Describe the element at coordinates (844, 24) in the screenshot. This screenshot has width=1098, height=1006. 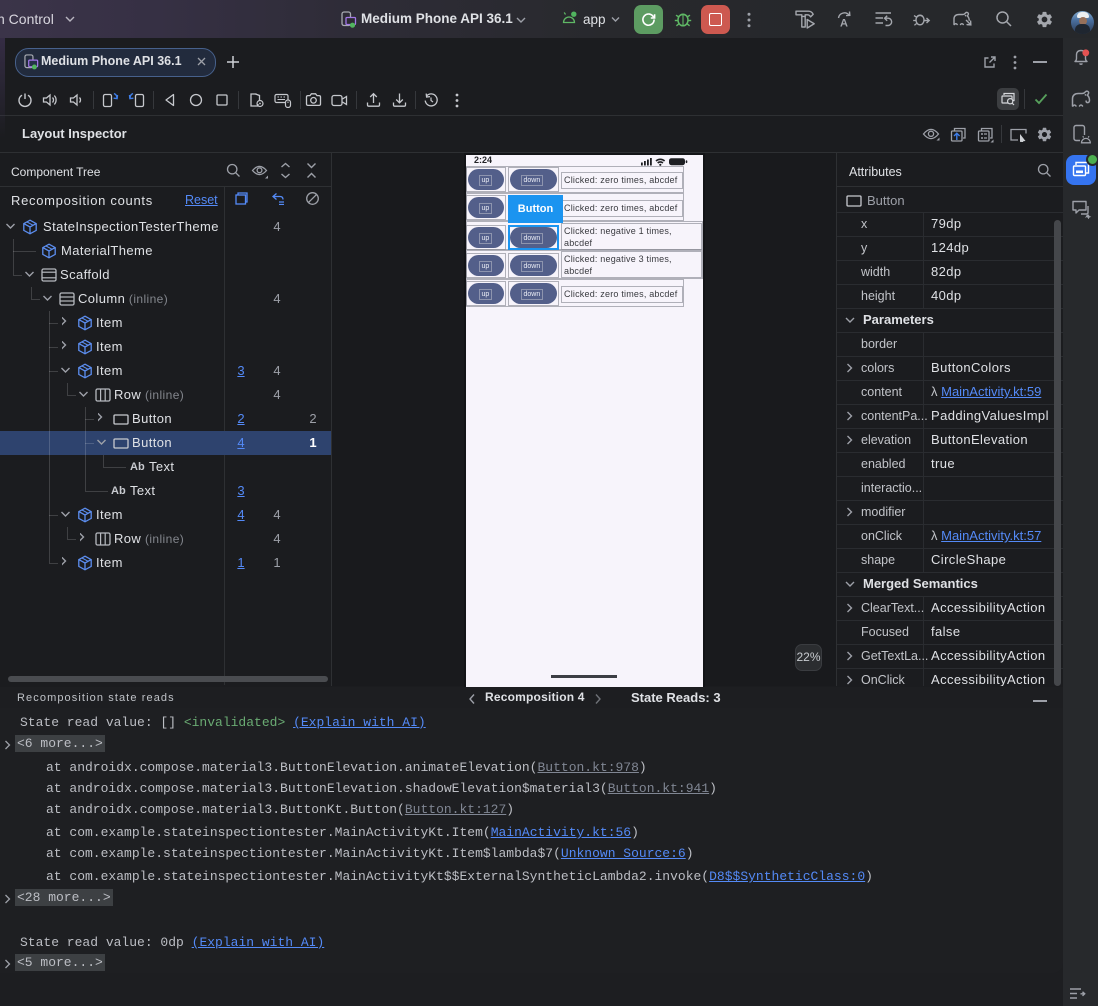
I see `svg-text: A` at that location.